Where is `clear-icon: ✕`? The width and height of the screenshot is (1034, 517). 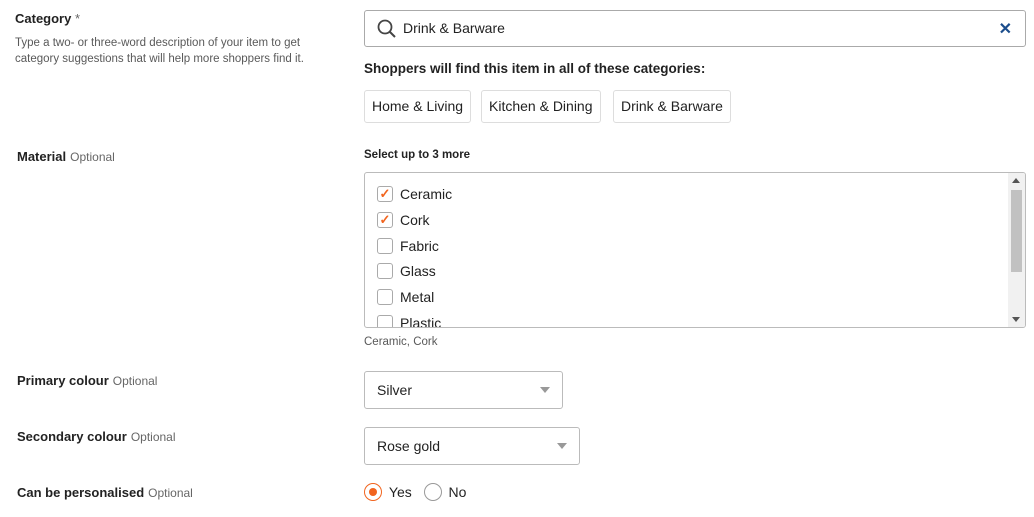
clear-icon: ✕ is located at coordinates (1005, 29).